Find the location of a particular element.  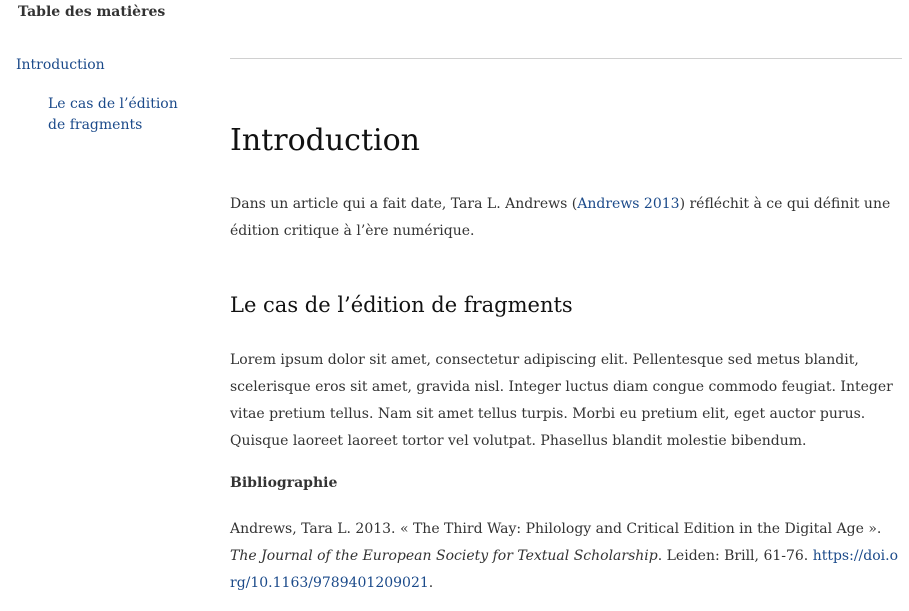

toc-link-introduction: Introduction is located at coordinates (60, 65).